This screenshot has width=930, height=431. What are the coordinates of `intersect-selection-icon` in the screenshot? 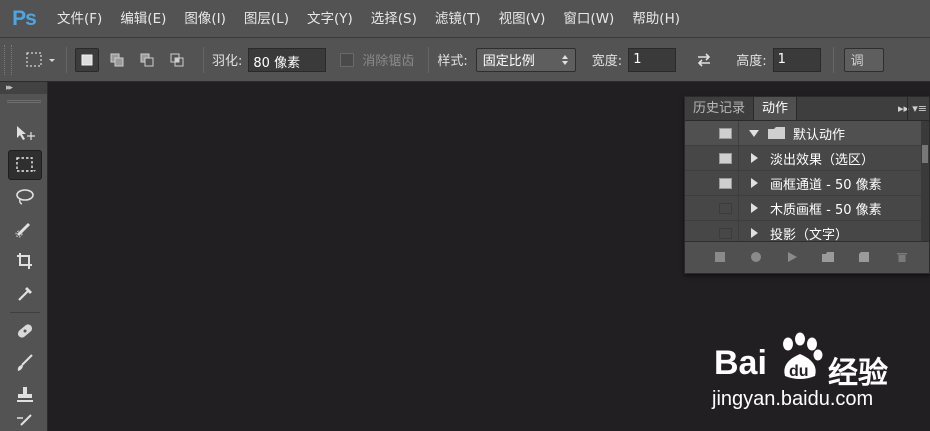 It's located at (177, 59).